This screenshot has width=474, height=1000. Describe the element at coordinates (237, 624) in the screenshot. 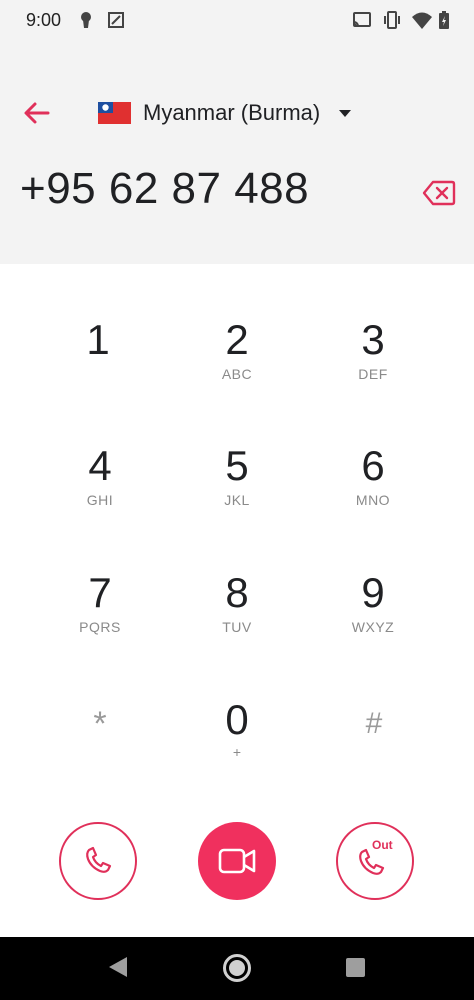

I see `key-8: 8 TUV` at that location.